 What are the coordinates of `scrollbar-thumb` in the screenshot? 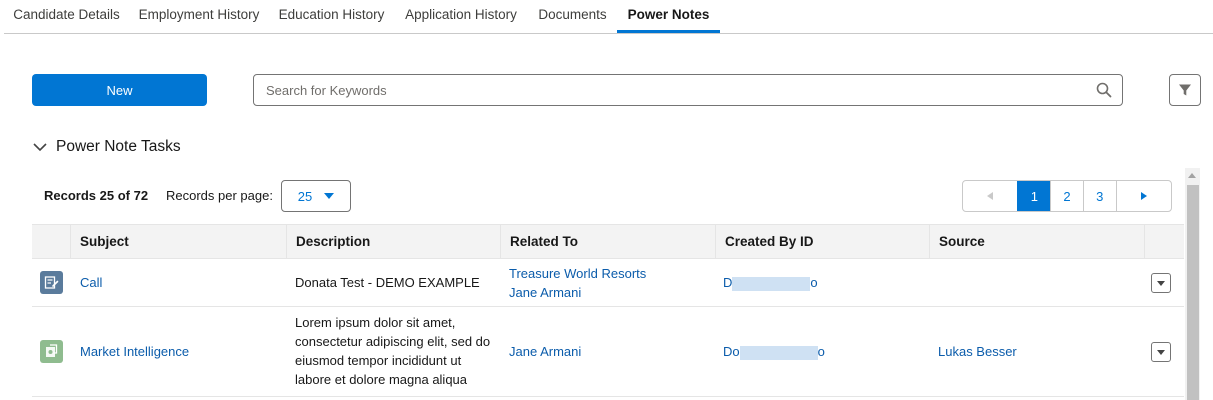 It's located at (1193, 292).